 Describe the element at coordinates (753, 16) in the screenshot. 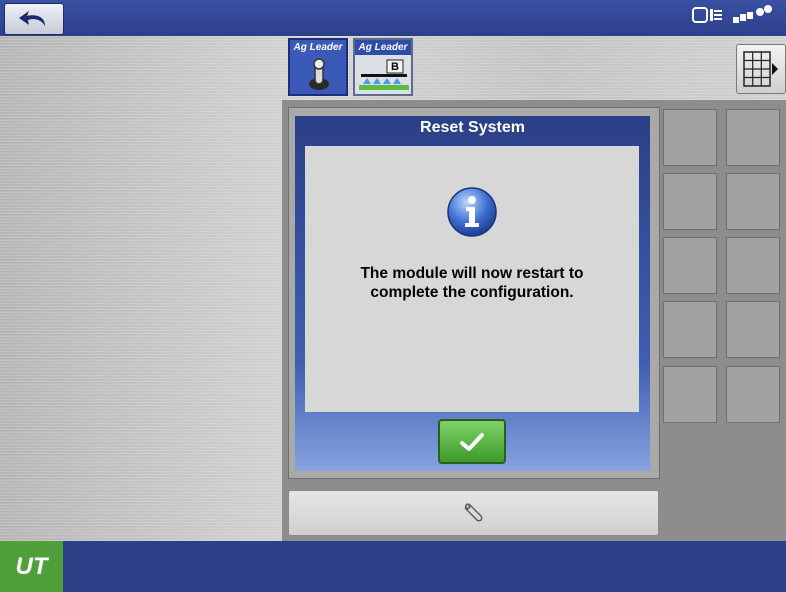

I see `gps-satellite-icon` at that location.